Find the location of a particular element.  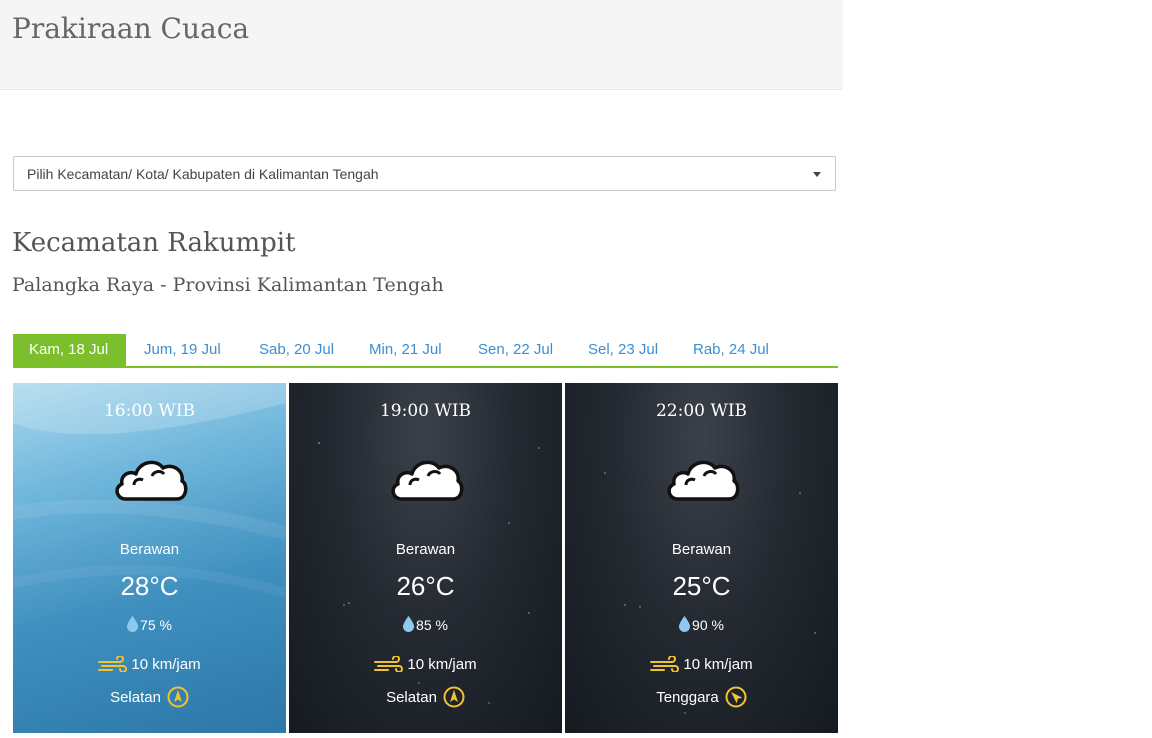

tab-date-5: Sel, 23 Jul is located at coordinates (623, 350).